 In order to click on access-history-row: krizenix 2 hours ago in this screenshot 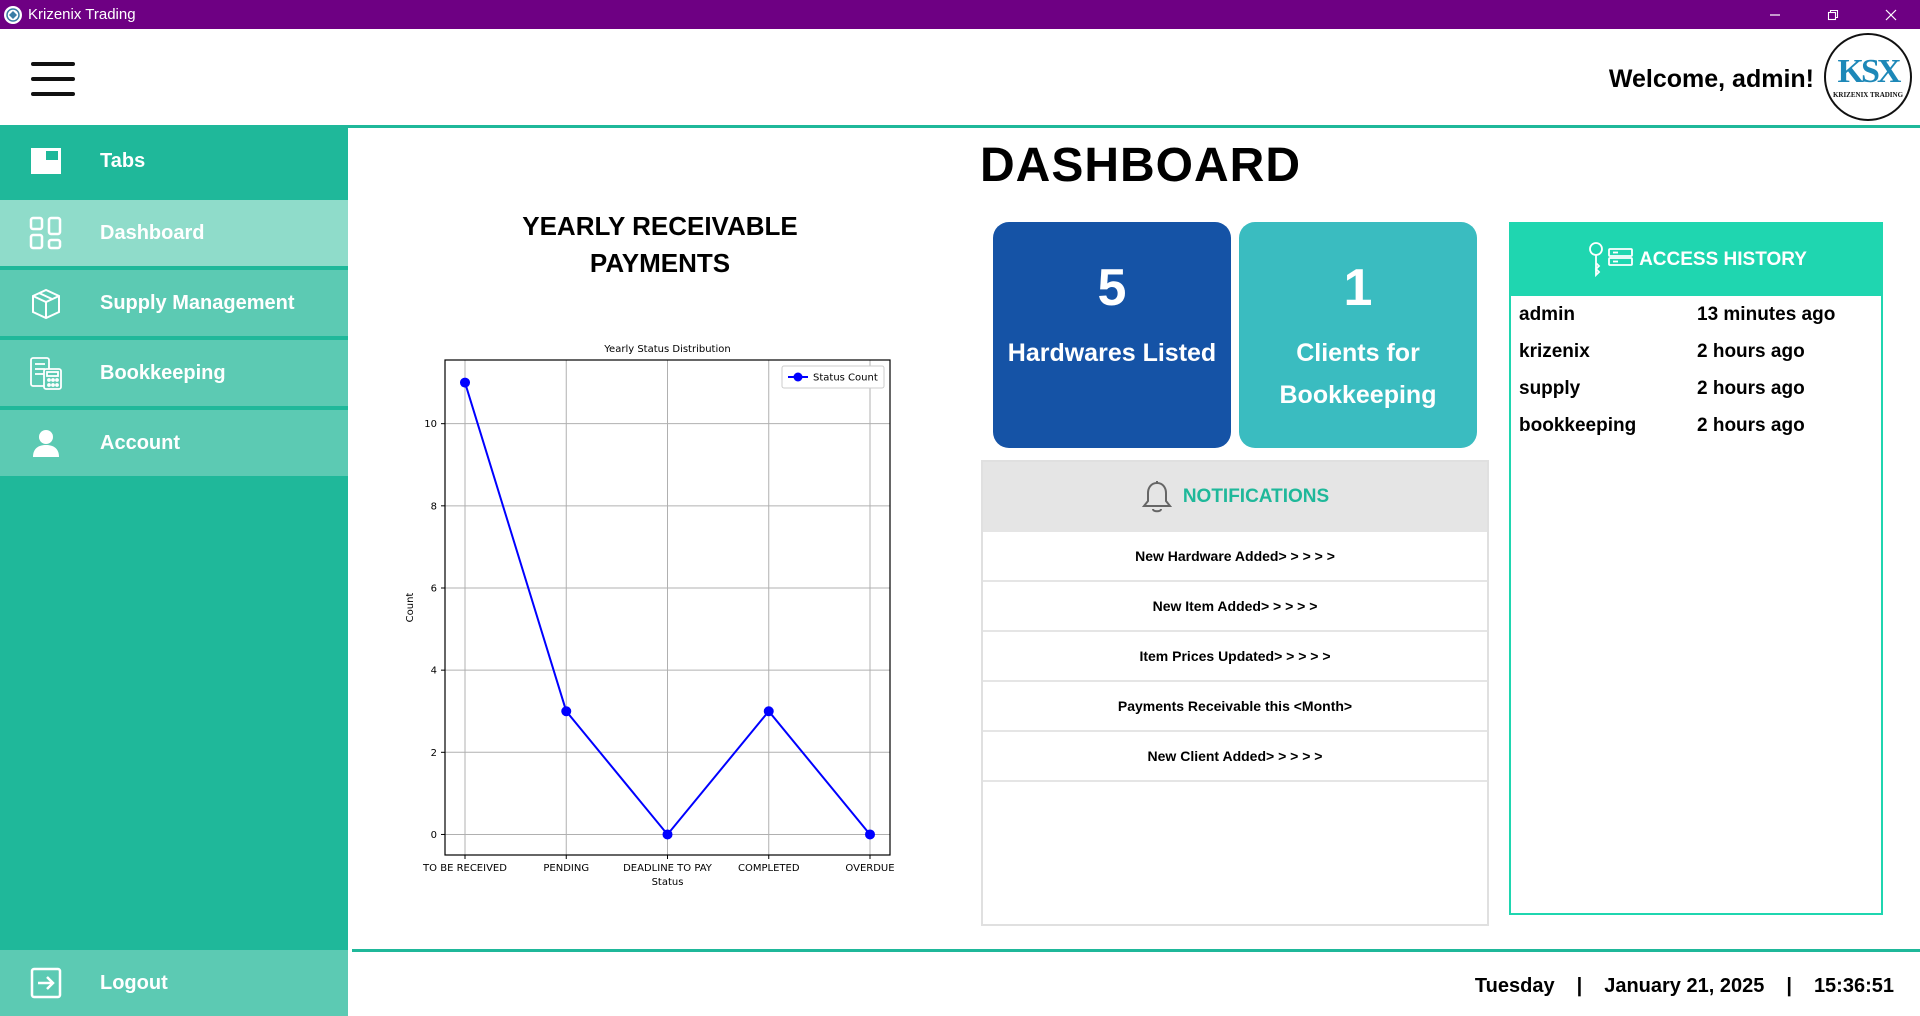, I will do `click(1696, 351)`.